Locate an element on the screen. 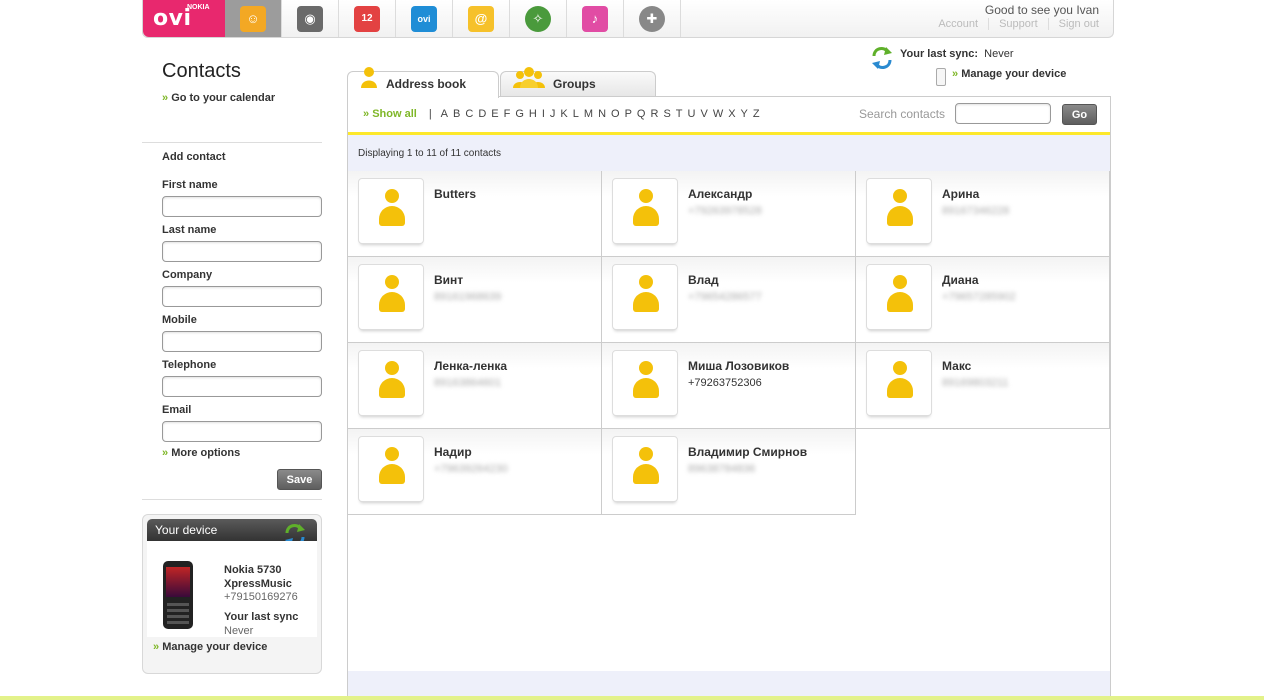 Image resolution: width=1264 pixels, height=700 pixels. letter-filter: R is located at coordinates (654, 114).